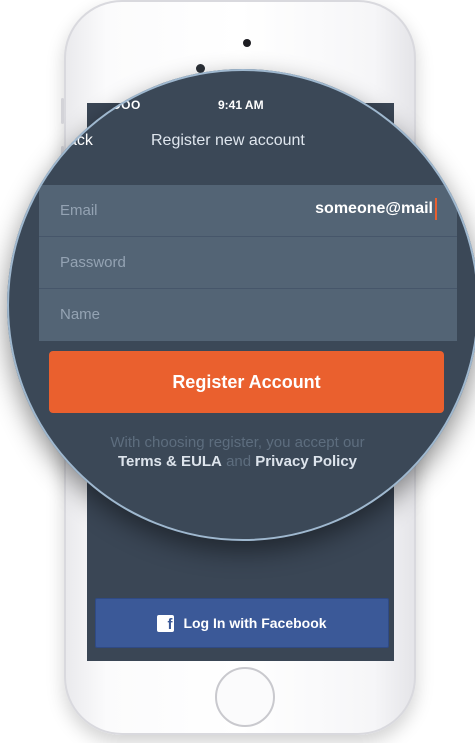  Describe the element at coordinates (80, 141) in the screenshot. I see `back-button: ack` at that location.